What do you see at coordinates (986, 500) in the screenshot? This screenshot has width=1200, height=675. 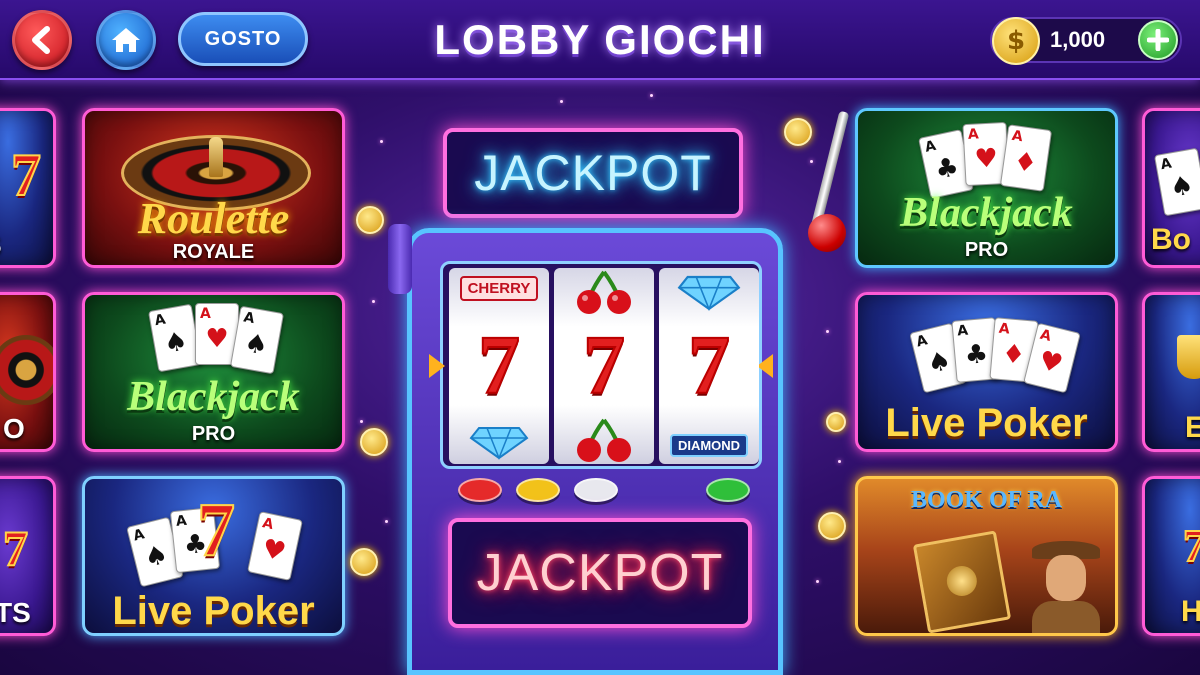 I see `tile-title: BOOK OF RA` at bounding box center [986, 500].